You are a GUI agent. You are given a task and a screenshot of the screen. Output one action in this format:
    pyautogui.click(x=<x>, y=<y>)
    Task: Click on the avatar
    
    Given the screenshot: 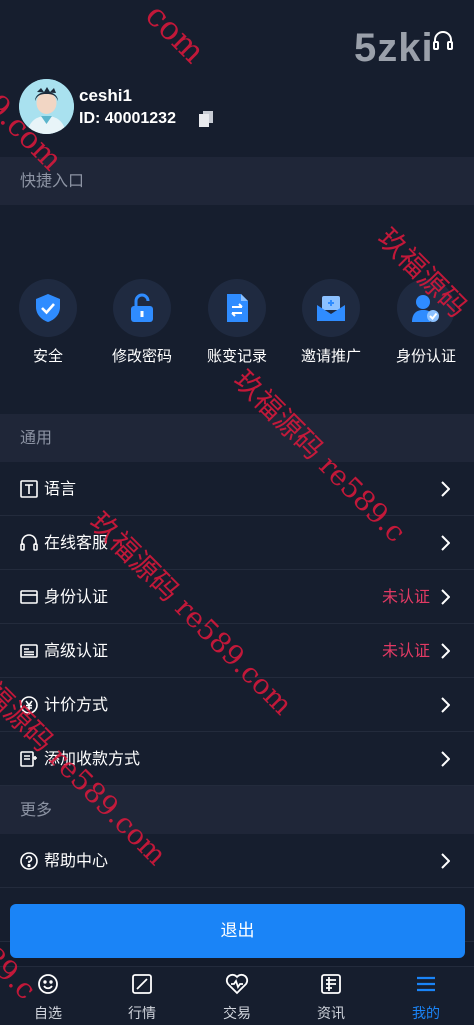 What is the action you would take?
    pyautogui.click(x=46, y=106)
    